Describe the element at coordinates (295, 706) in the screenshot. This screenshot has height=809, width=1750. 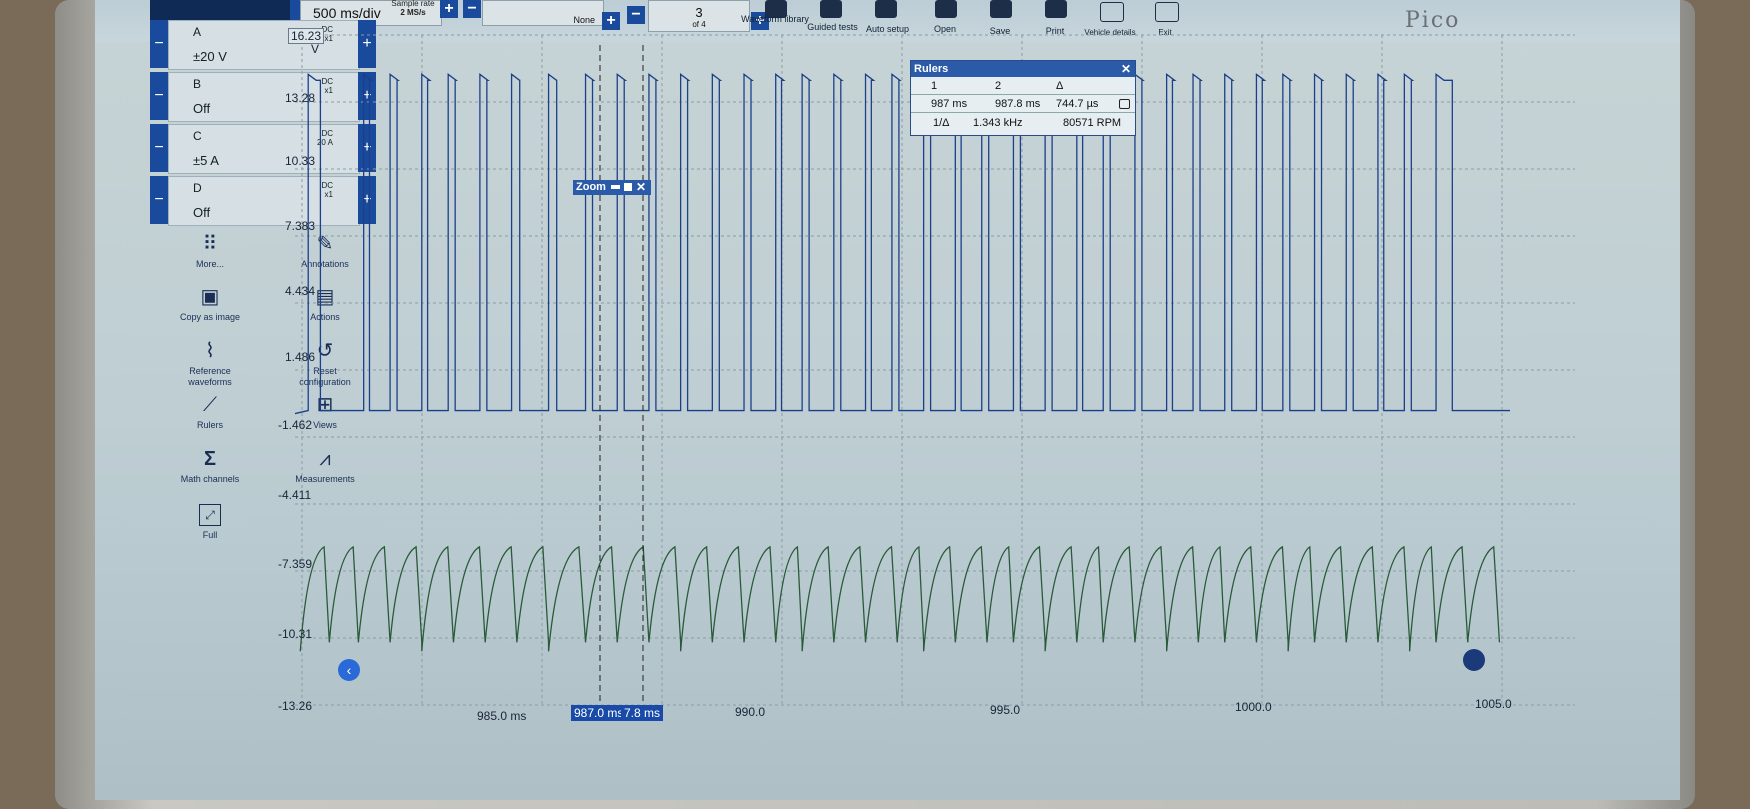
I see `y-tick: -13.26` at that location.